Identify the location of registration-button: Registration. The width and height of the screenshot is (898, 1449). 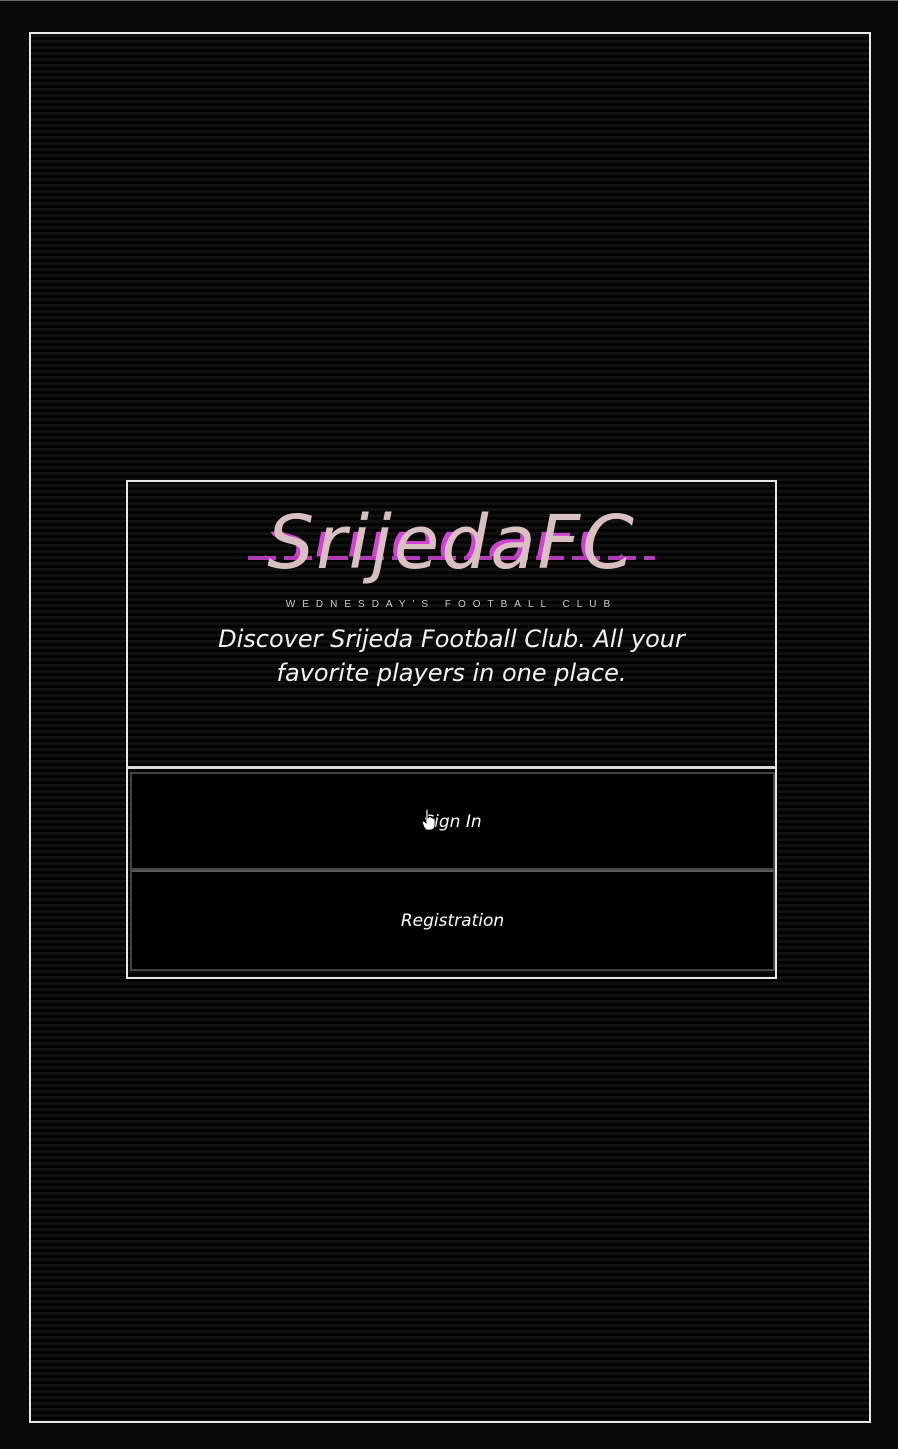
(452, 920).